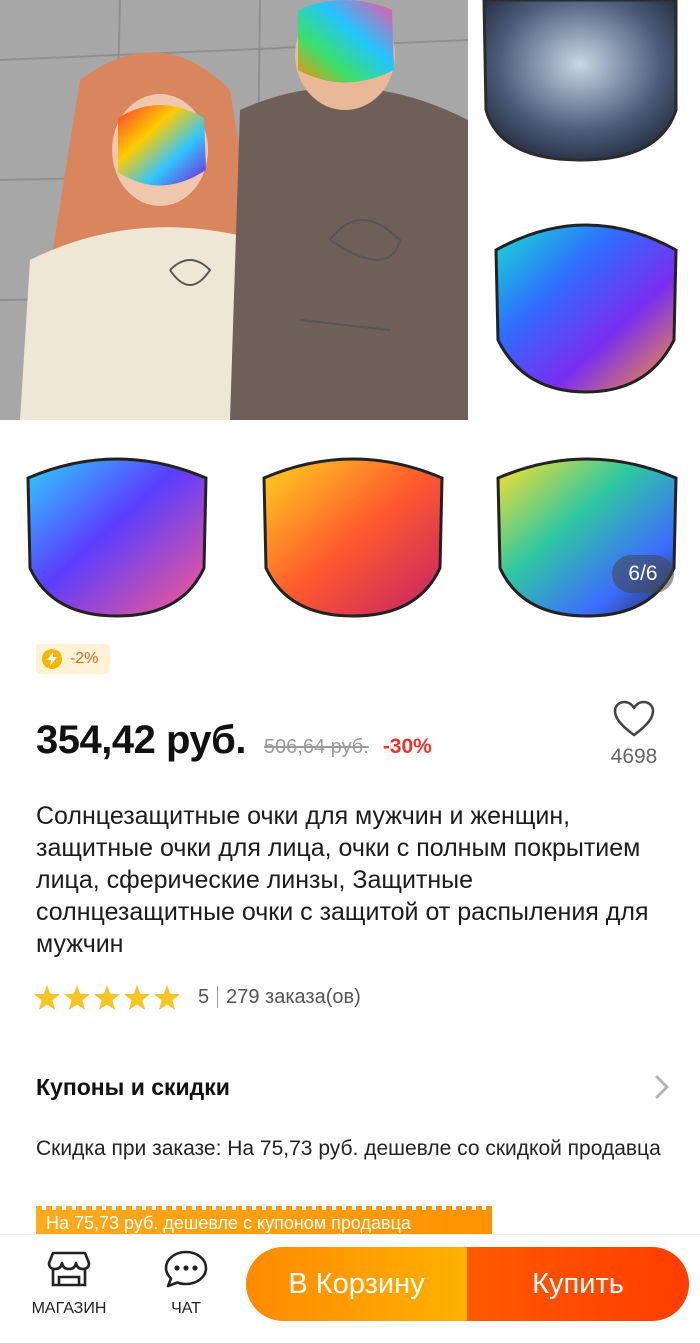  Describe the element at coordinates (141, 740) in the screenshot. I see `current-price: 354,42 руб.` at that location.